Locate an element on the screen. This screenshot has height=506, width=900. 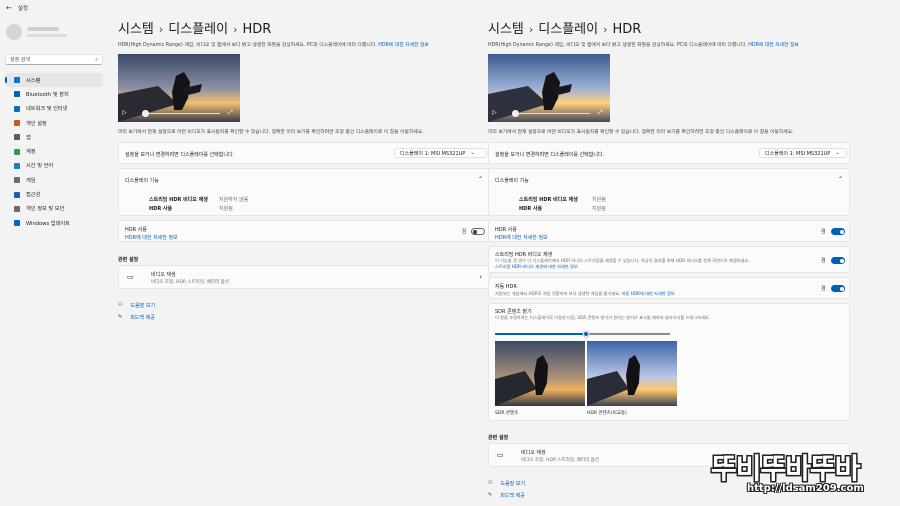
sdr-title: SDR 콘텐츠 밝기 is located at coordinates (513, 312).